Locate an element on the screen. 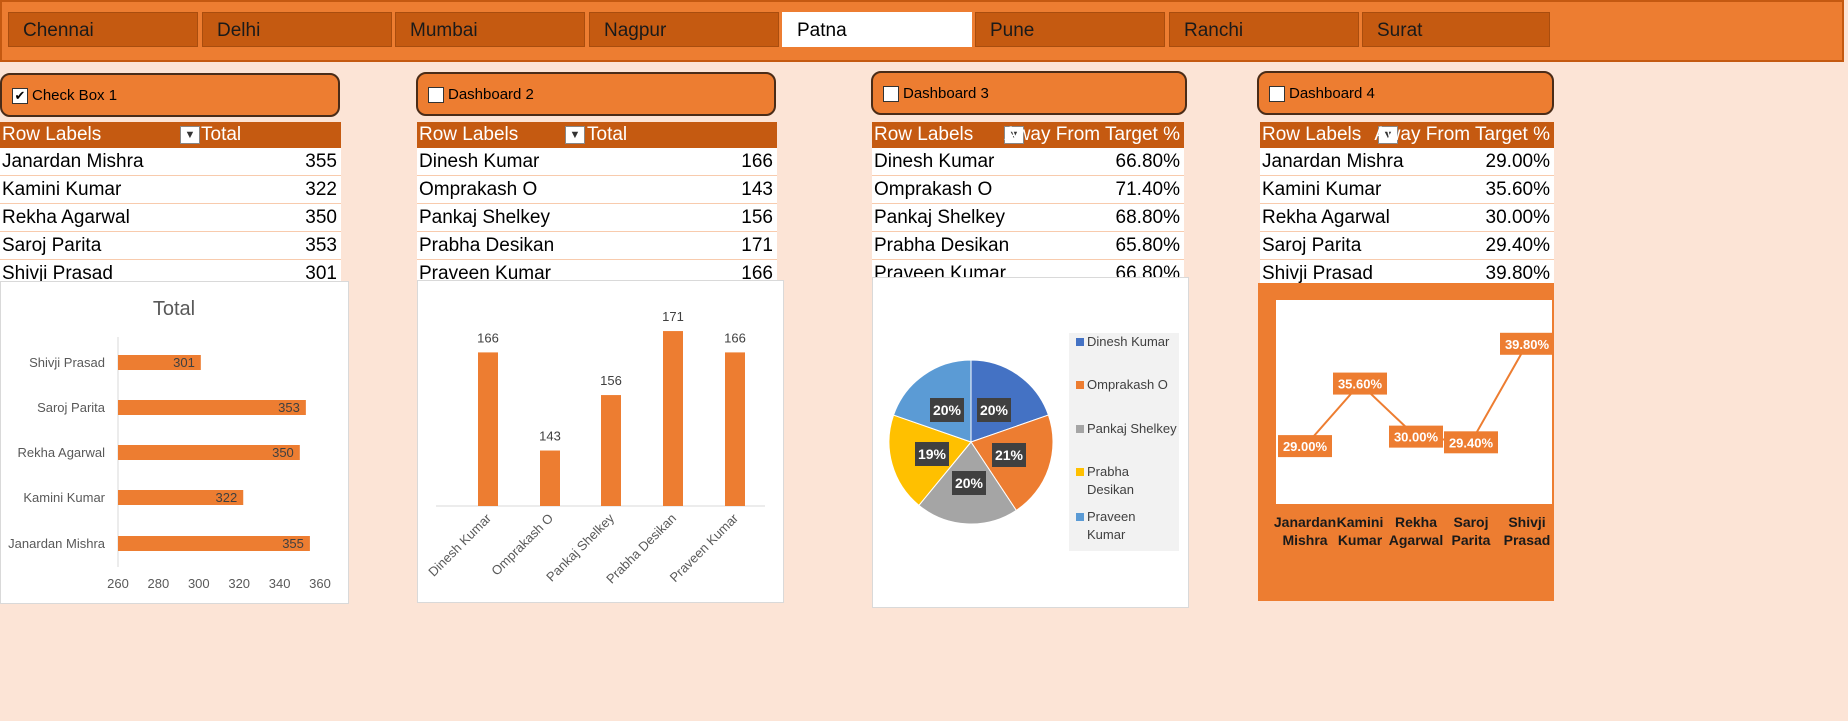 This screenshot has width=1848, height=721. table-row: Saroj Parita 353 is located at coordinates (170, 246).